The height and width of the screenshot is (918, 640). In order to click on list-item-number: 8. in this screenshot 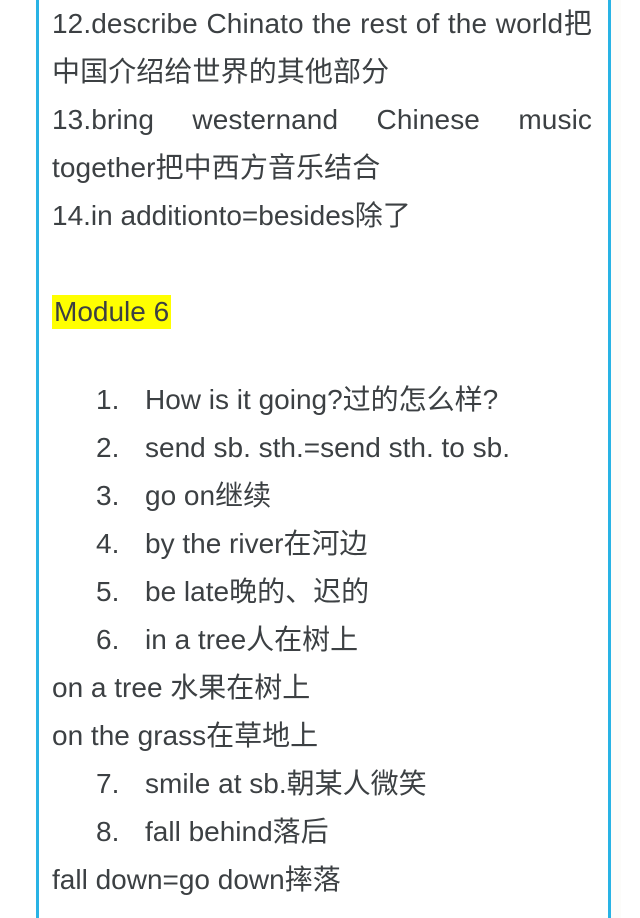, I will do `click(108, 831)`.